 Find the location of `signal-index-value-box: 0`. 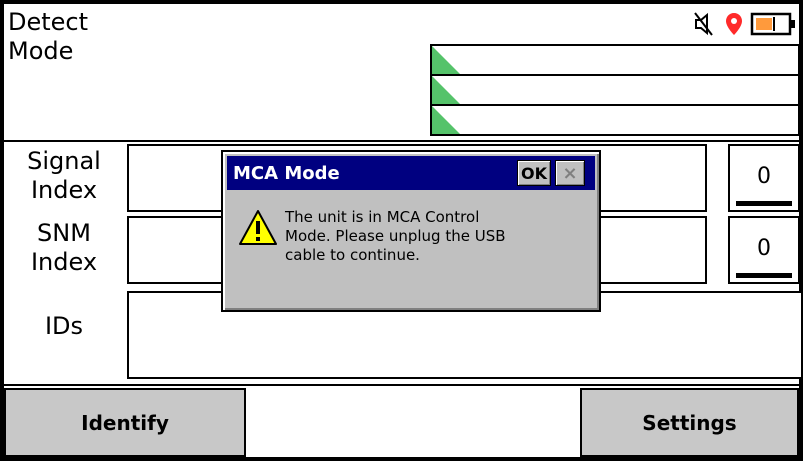

signal-index-value-box: 0 is located at coordinates (764, 178).